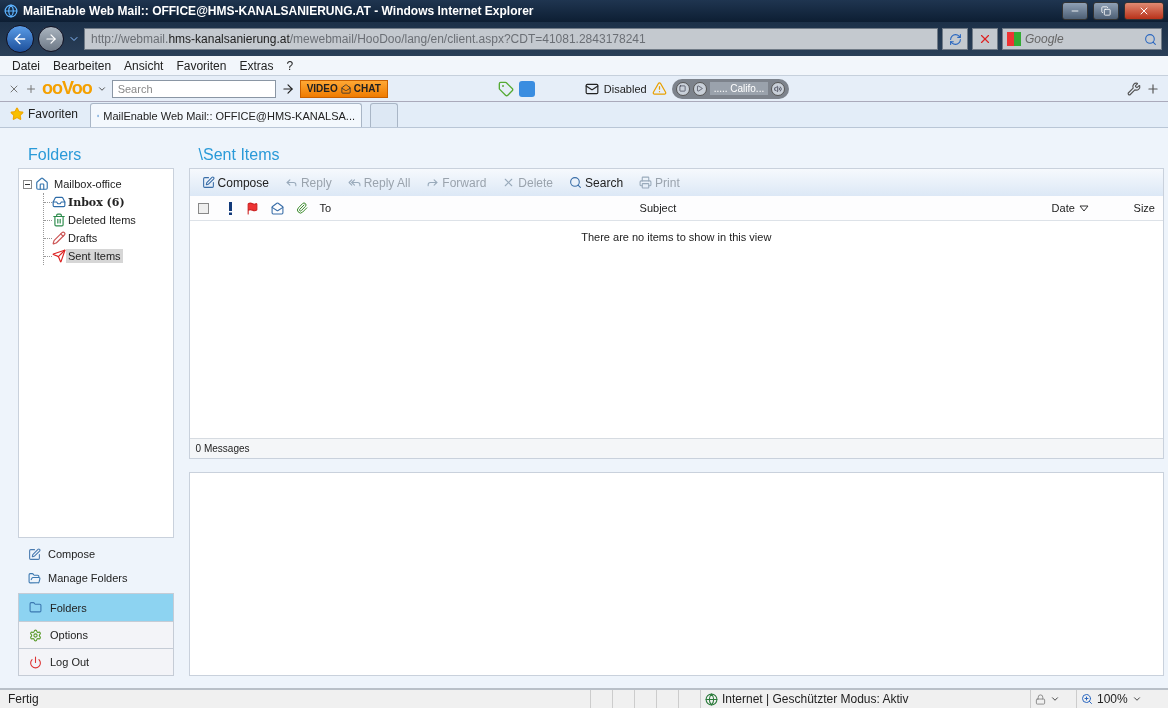 The image size is (1168, 708). What do you see at coordinates (1134, 88) in the screenshot?
I see `wrench-icon` at bounding box center [1134, 88].